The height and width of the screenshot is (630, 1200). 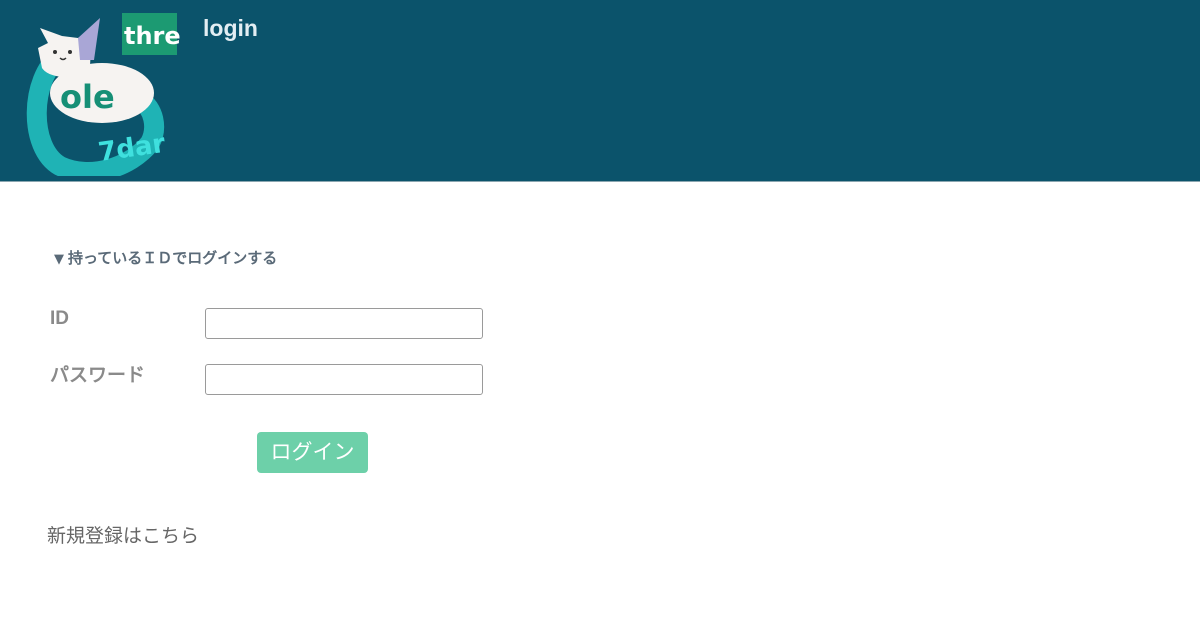 I want to click on cat-logo-icon: three ole 7dar, so click(x=108, y=95).